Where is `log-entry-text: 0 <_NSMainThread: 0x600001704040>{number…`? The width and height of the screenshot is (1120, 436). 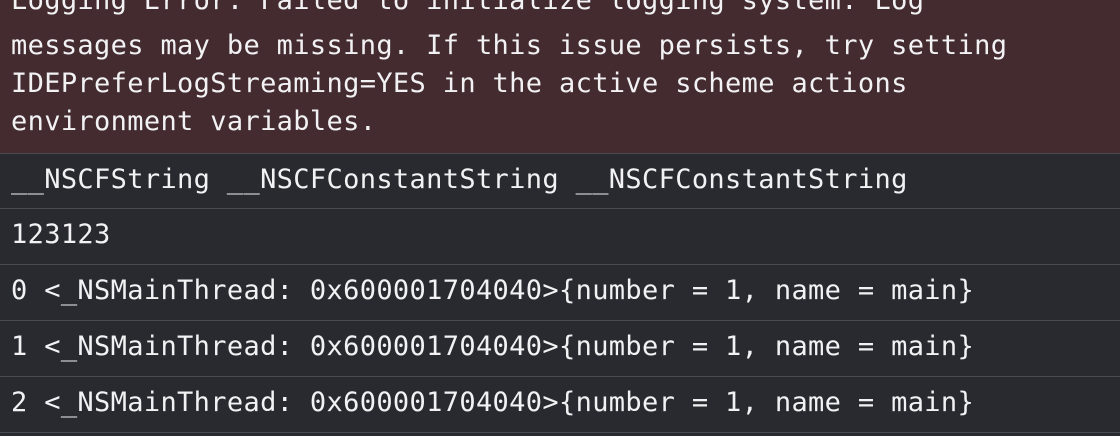
log-entry-text: 0 <_NSMainThread: 0x600001704040>{number… is located at coordinates (493, 290).